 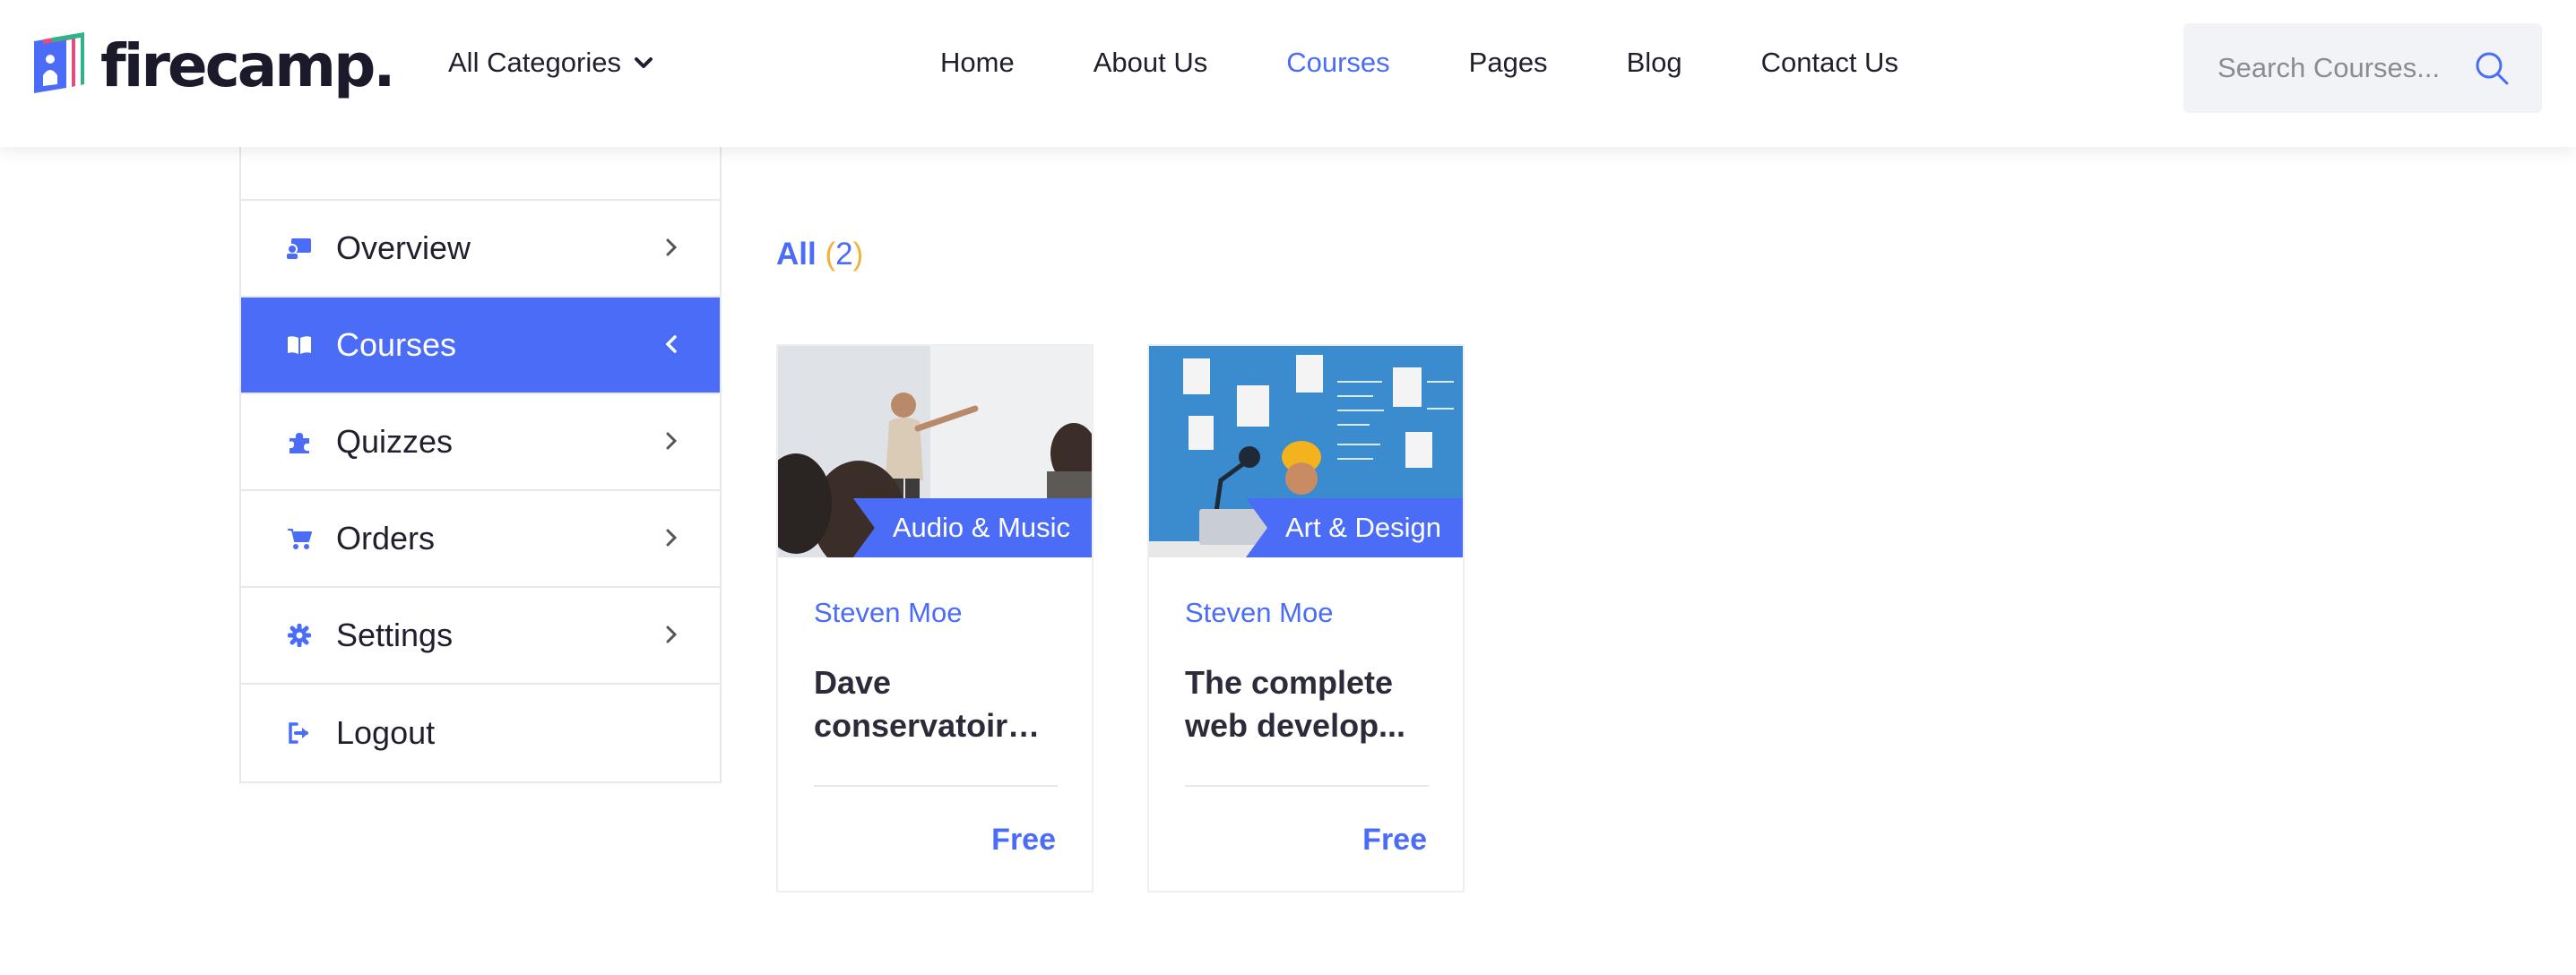 What do you see at coordinates (480, 539) in the screenshot?
I see `sidebar-item-orders: Orders` at bounding box center [480, 539].